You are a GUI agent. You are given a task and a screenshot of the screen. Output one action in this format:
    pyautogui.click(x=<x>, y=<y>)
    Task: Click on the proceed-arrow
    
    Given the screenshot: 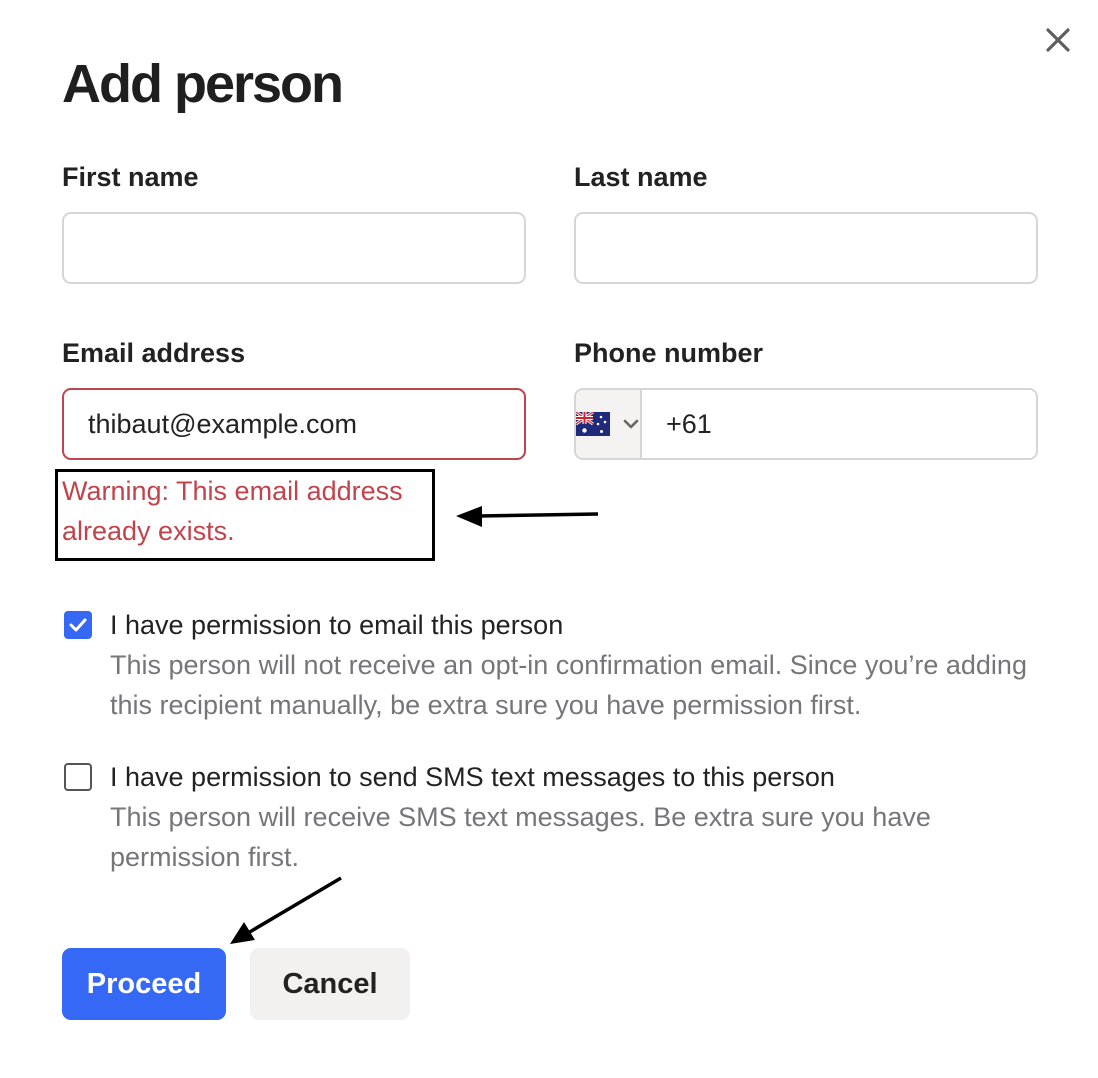 What is the action you would take?
    pyautogui.click(x=286, y=910)
    